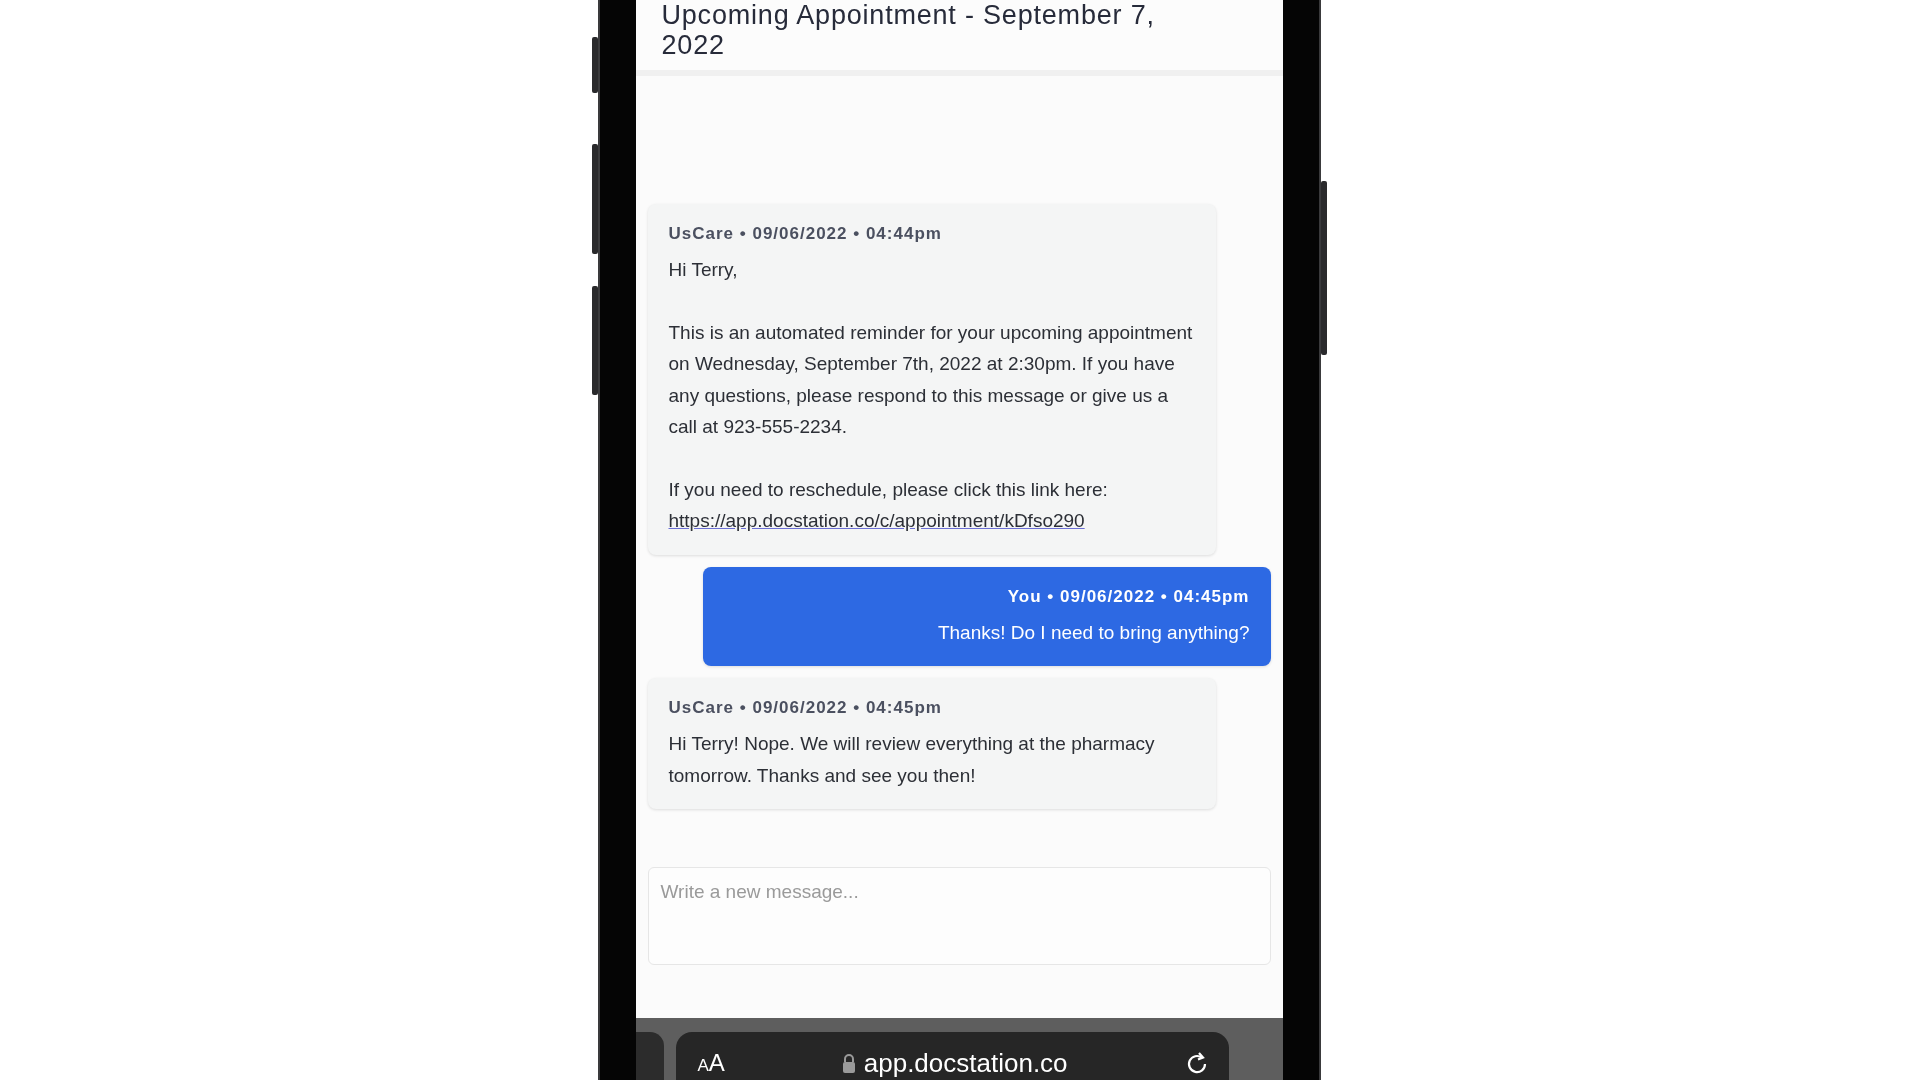  What do you see at coordinates (1128, 596) in the screenshot?
I see `message-meta: You • 09/06/2022 • 04:45pm` at bounding box center [1128, 596].